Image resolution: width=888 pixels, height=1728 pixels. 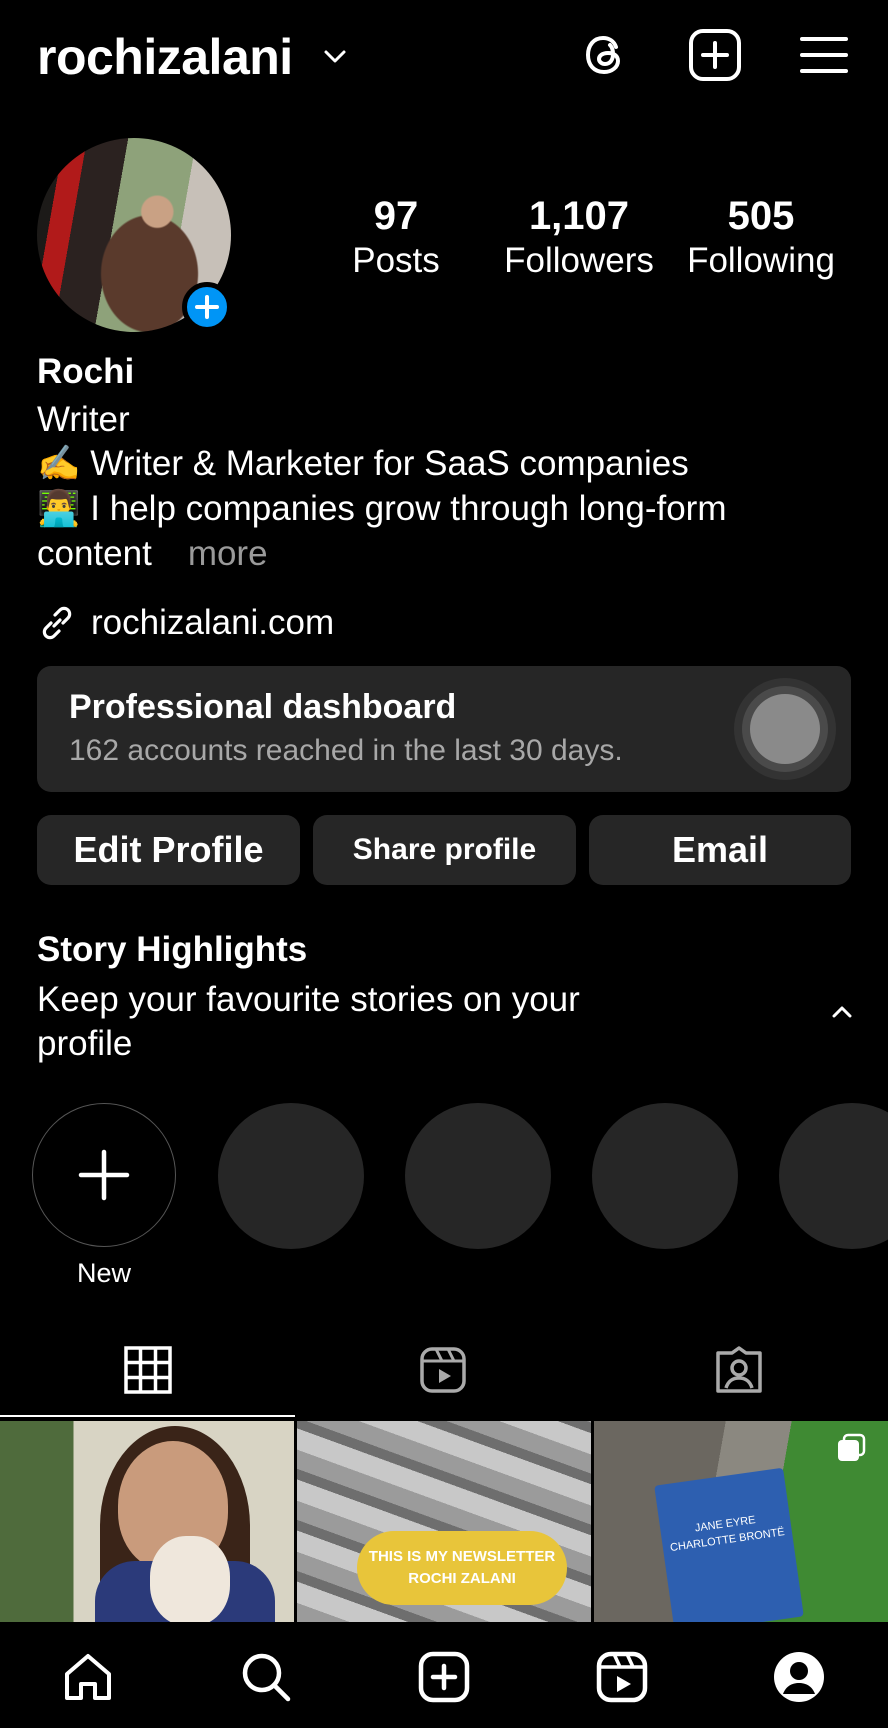 I want to click on profile-username: rochizalani, so click(x=165, y=57).